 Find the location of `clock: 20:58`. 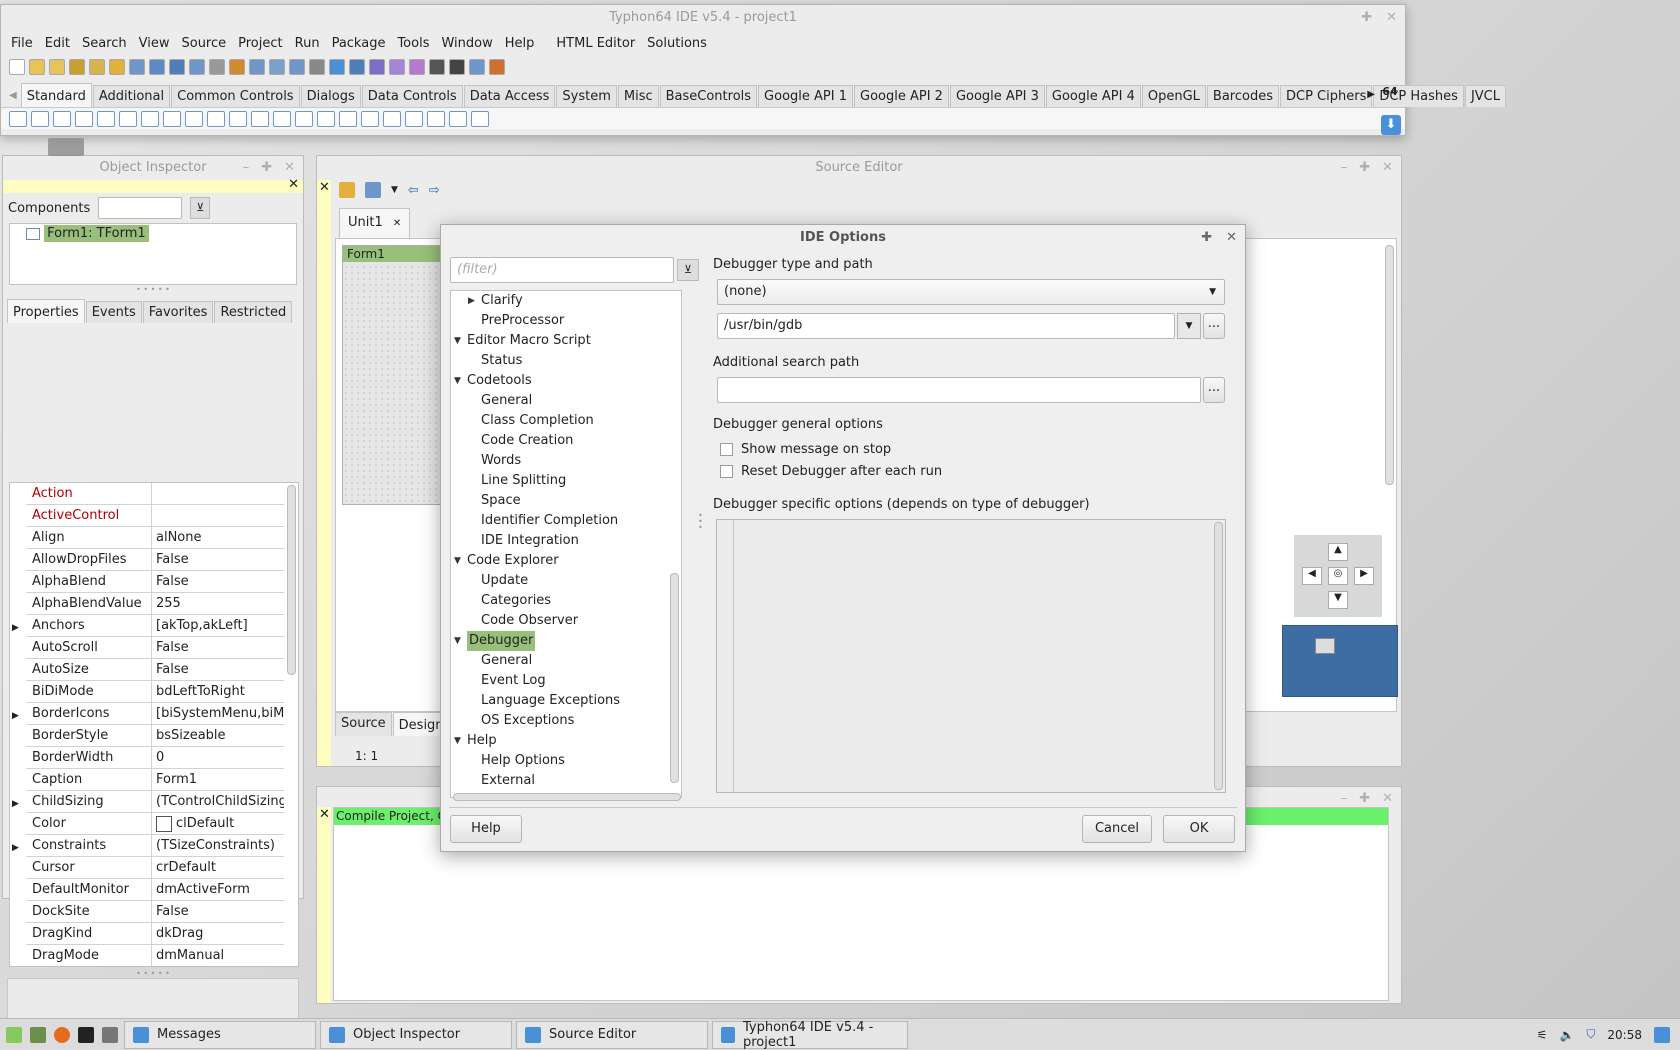

clock: 20:58 is located at coordinates (1624, 1035).